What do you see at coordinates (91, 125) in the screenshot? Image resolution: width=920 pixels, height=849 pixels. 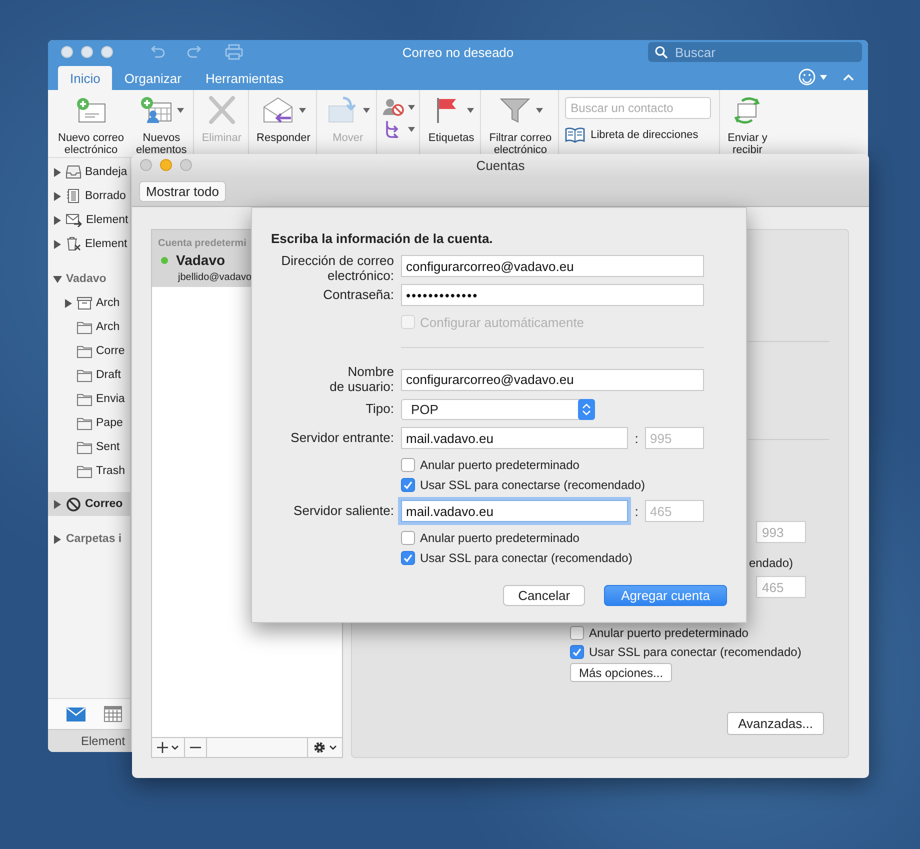 I see `new-mail-button: Nuevo correo electrónico` at bounding box center [91, 125].